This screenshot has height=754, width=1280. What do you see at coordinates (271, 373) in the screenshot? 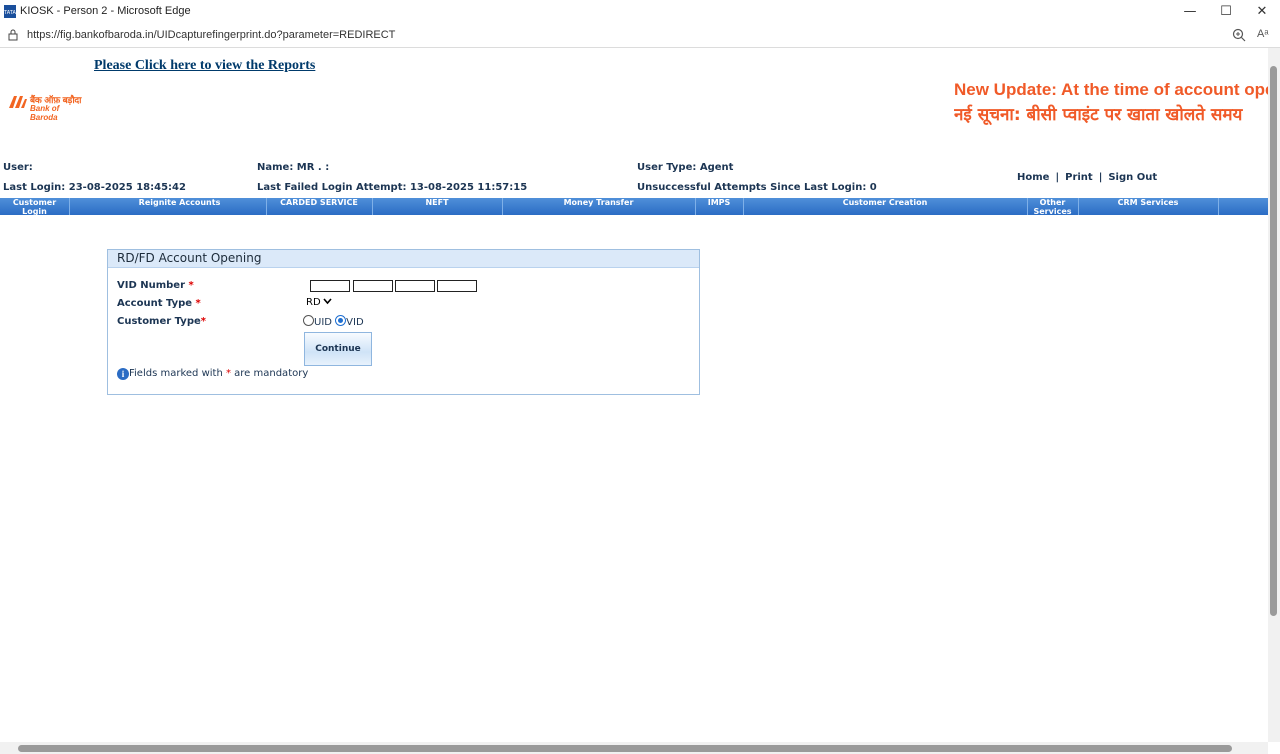
I see `mandatory-note-suffix: are mandatory` at bounding box center [271, 373].